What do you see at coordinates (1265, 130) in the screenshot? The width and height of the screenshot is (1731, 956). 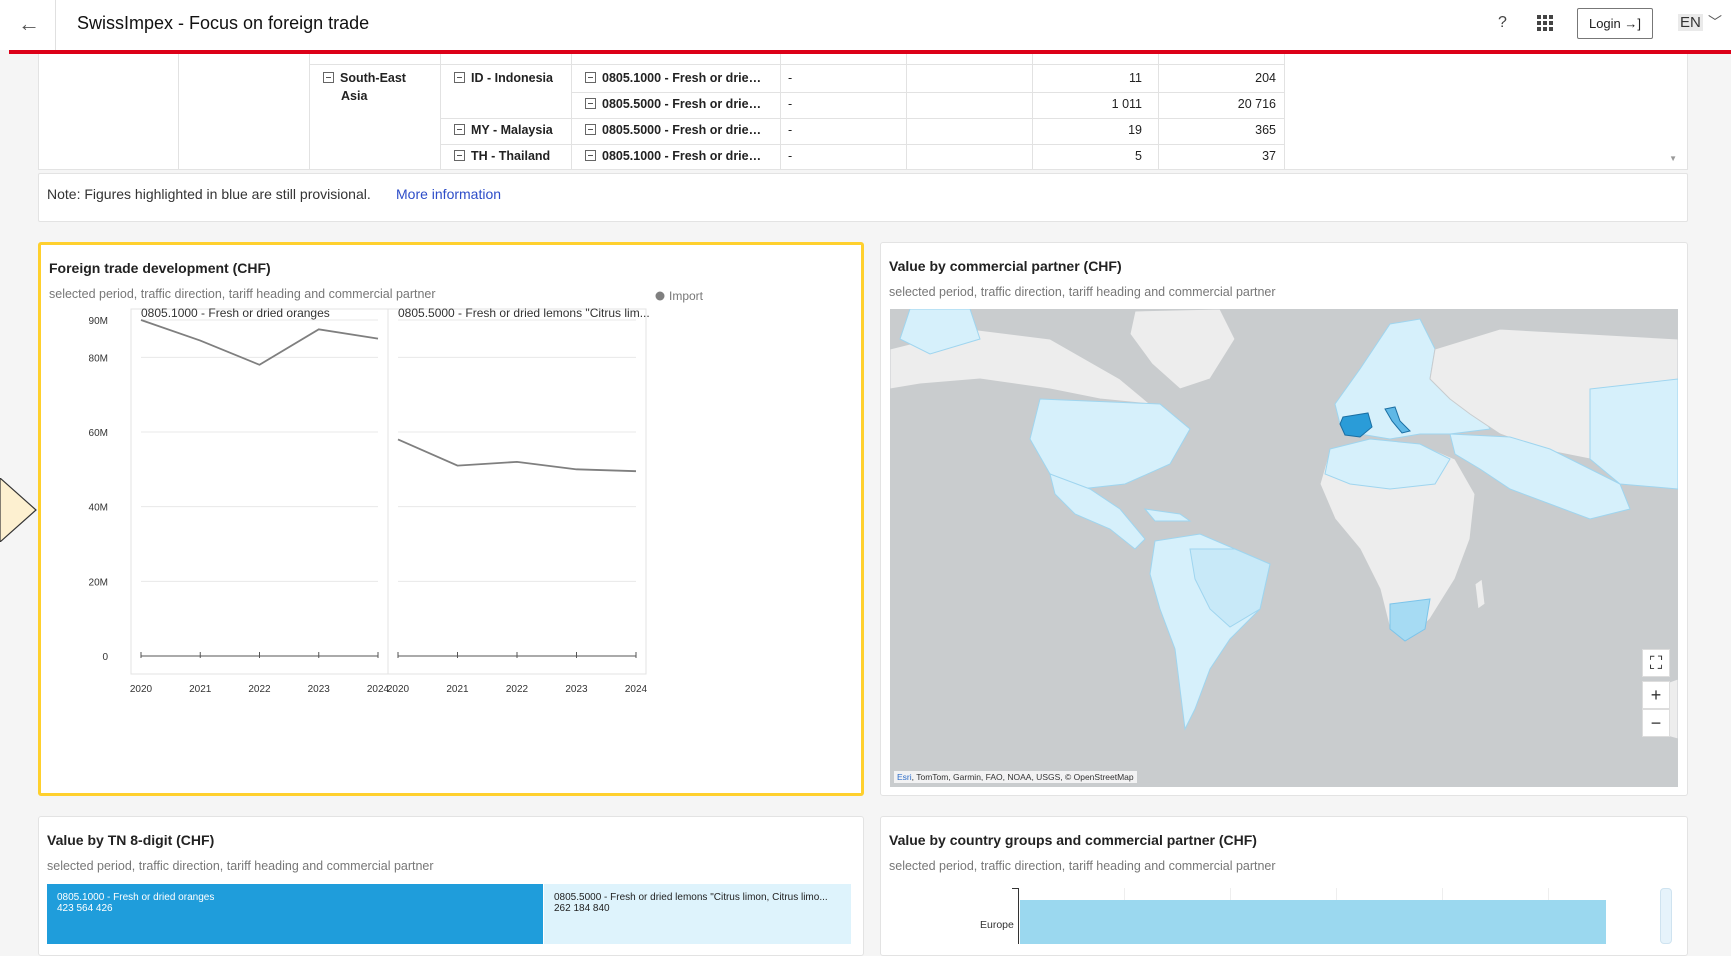 I see `table-cell-value: 365` at bounding box center [1265, 130].